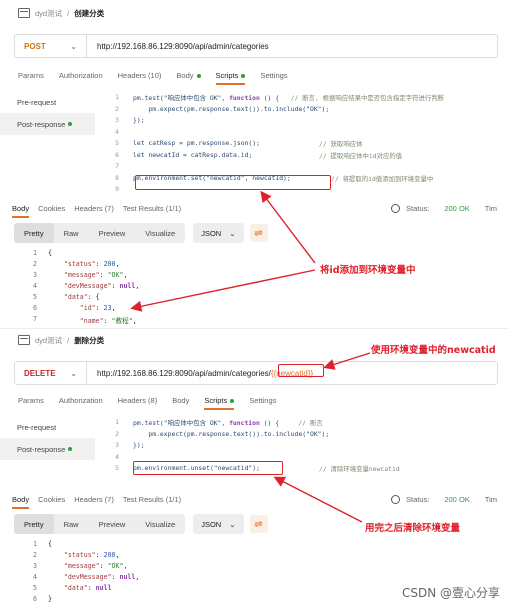 This screenshot has height=609, width=508. What do you see at coordinates (450, 593) in the screenshot?
I see `watermark: CSDN @壹心分享` at bounding box center [450, 593].